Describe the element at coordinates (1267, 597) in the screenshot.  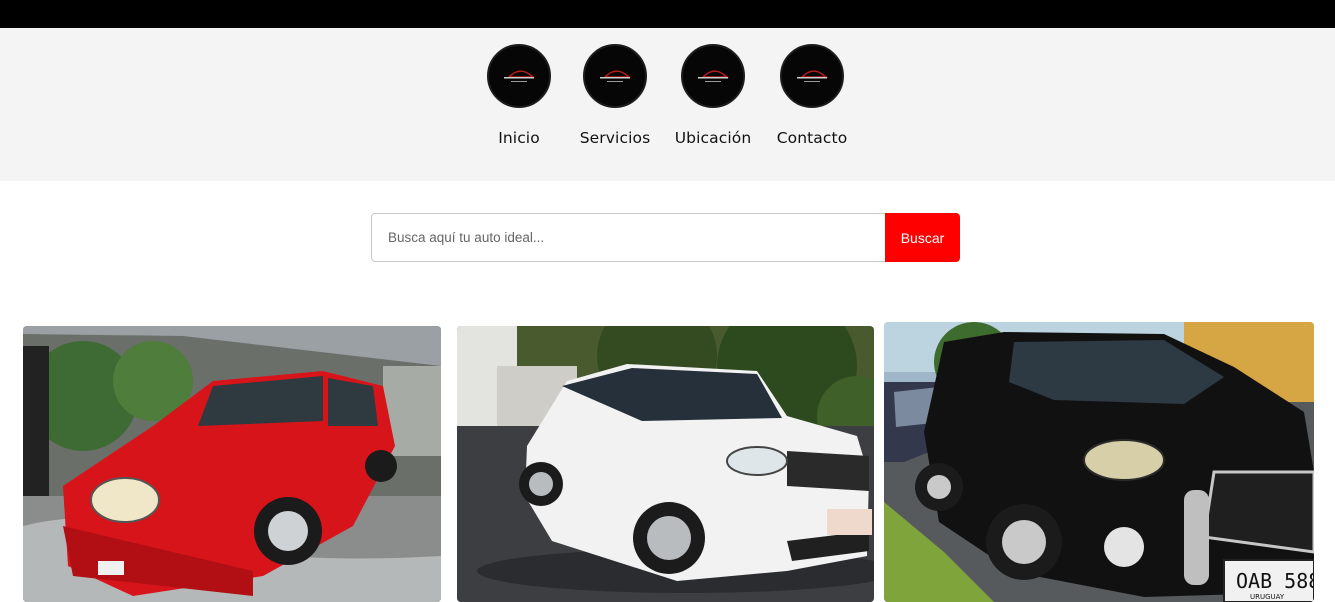
I see `plate-country: URUGUAY` at that location.